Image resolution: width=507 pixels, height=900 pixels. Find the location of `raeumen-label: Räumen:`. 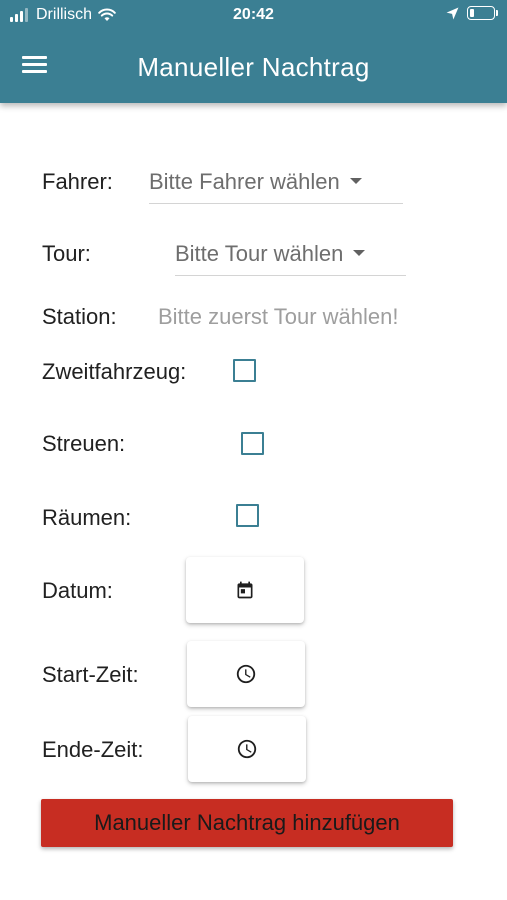

raeumen-label: Räumen: is located at coordinates (87, 517).